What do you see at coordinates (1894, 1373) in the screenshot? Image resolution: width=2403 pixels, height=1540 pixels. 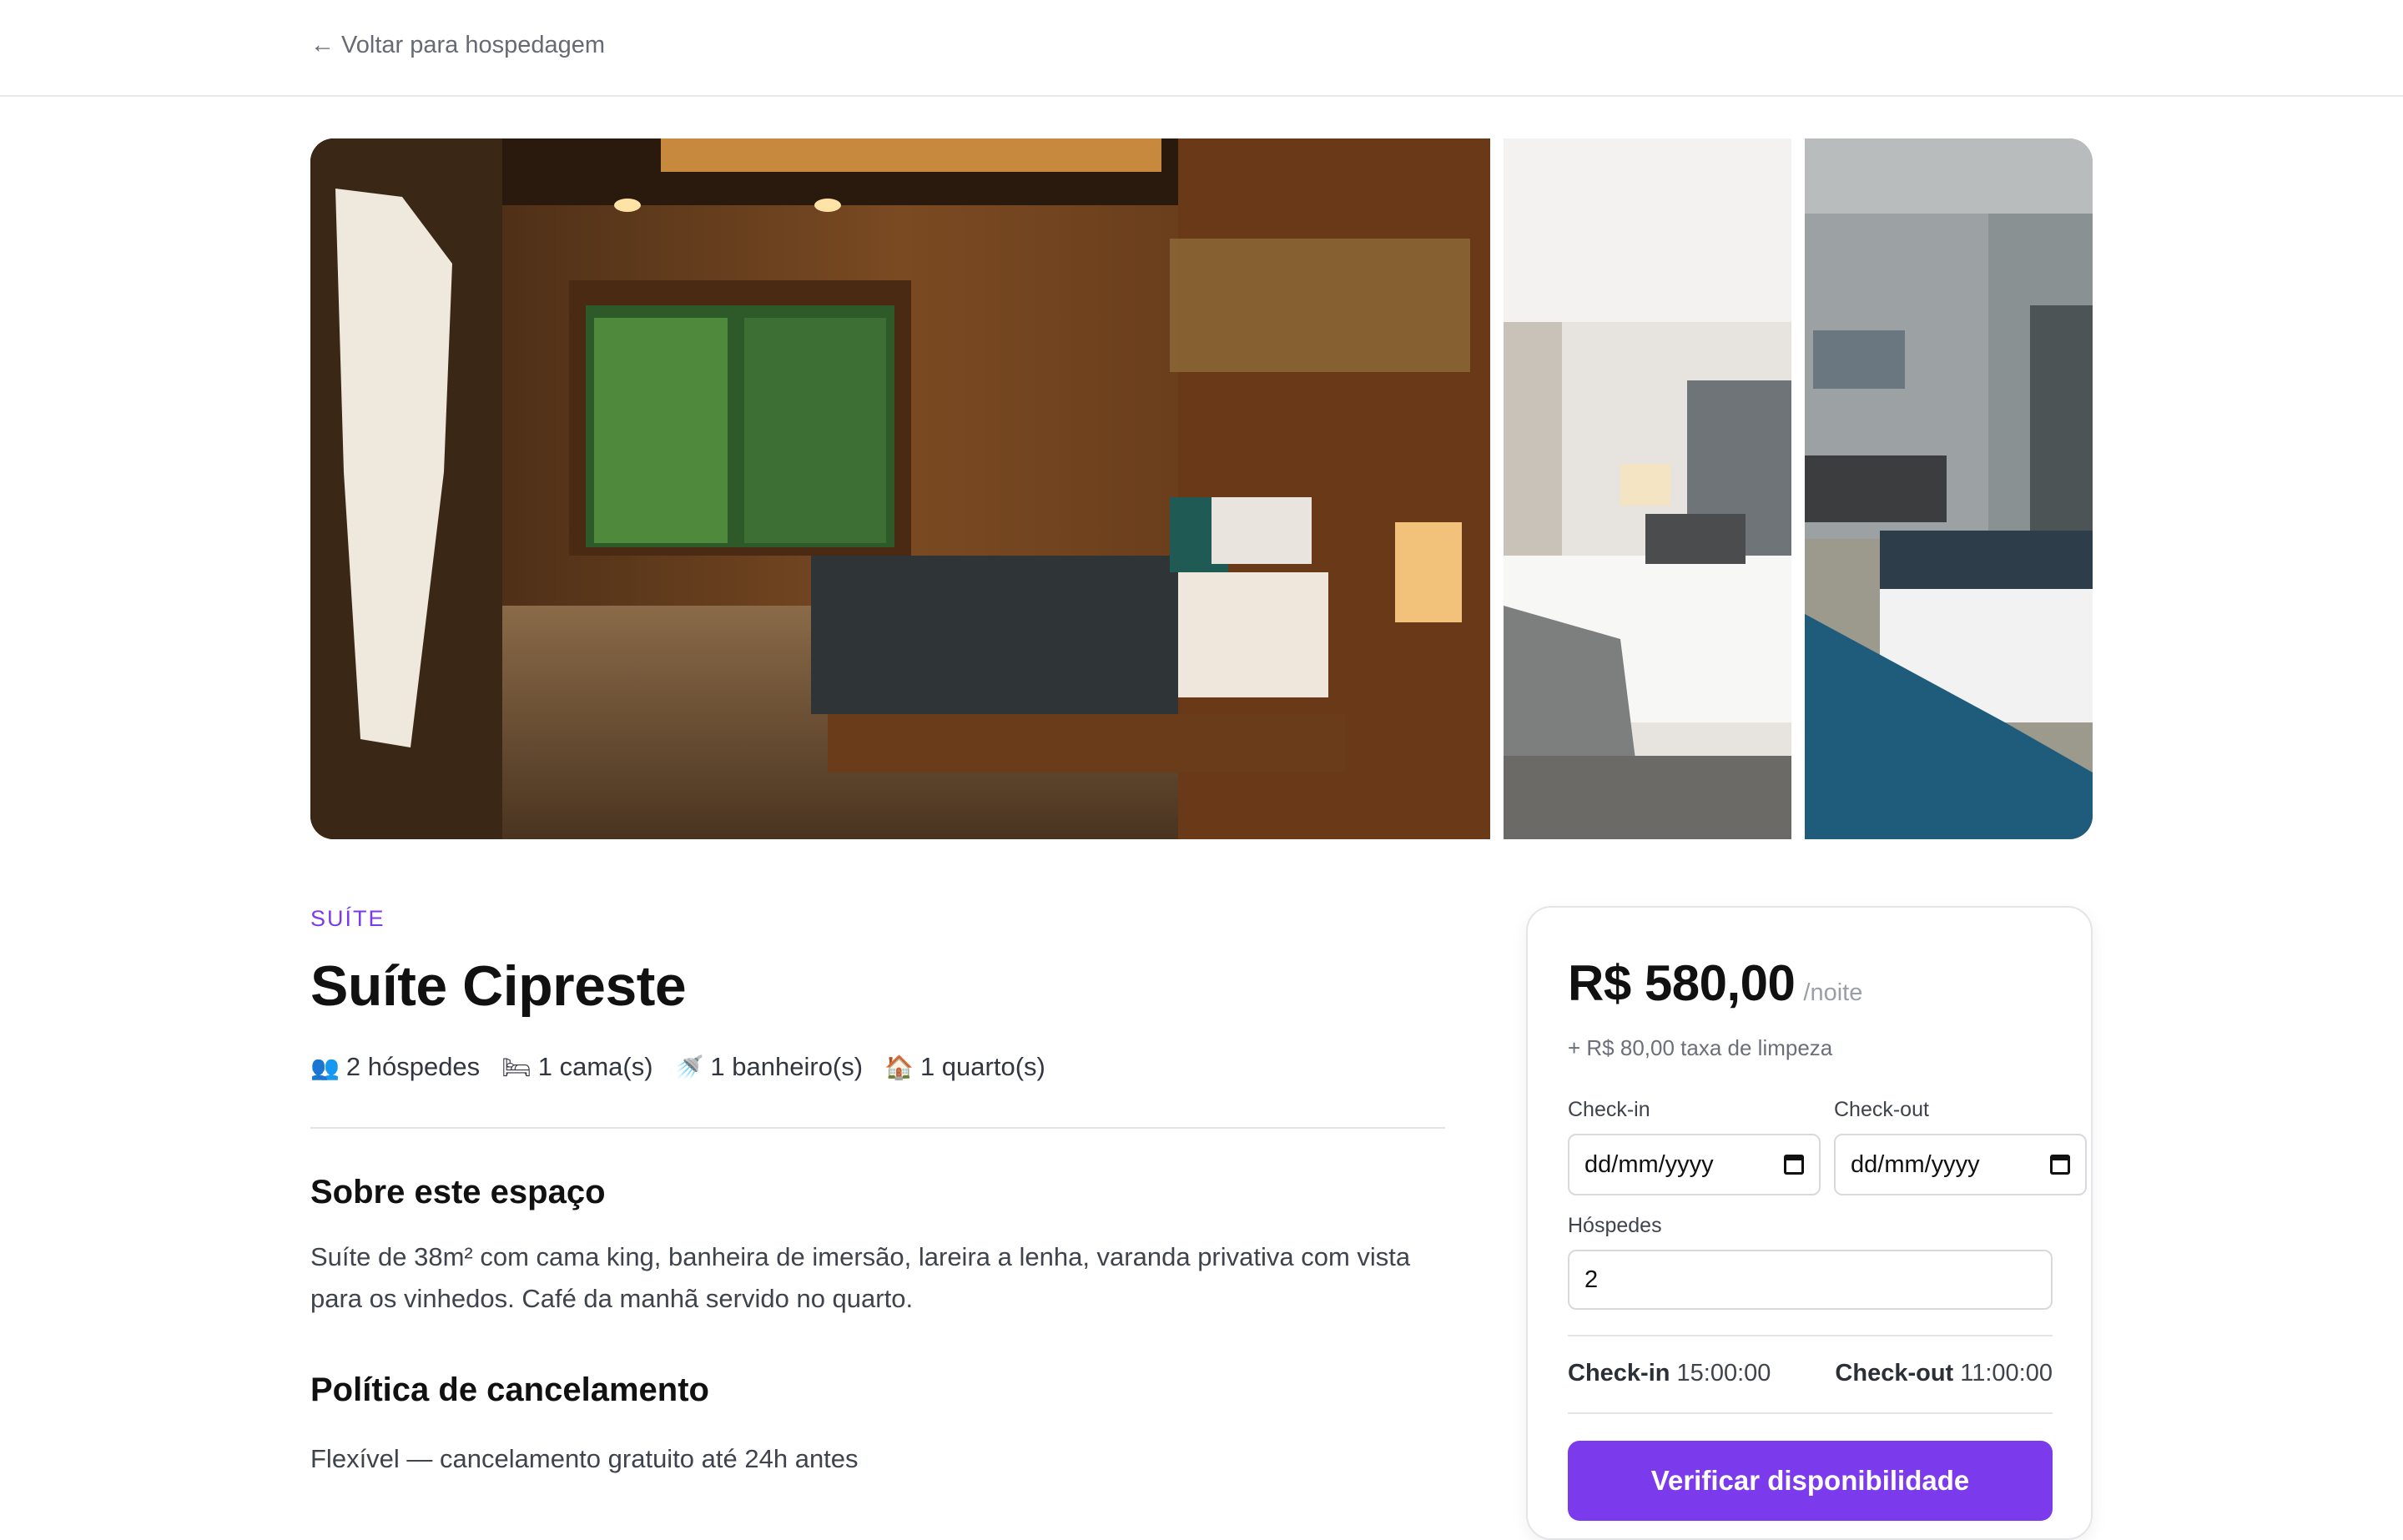 I see `checkout-time-label: Check-out` at bounding box center [1894, 1373].